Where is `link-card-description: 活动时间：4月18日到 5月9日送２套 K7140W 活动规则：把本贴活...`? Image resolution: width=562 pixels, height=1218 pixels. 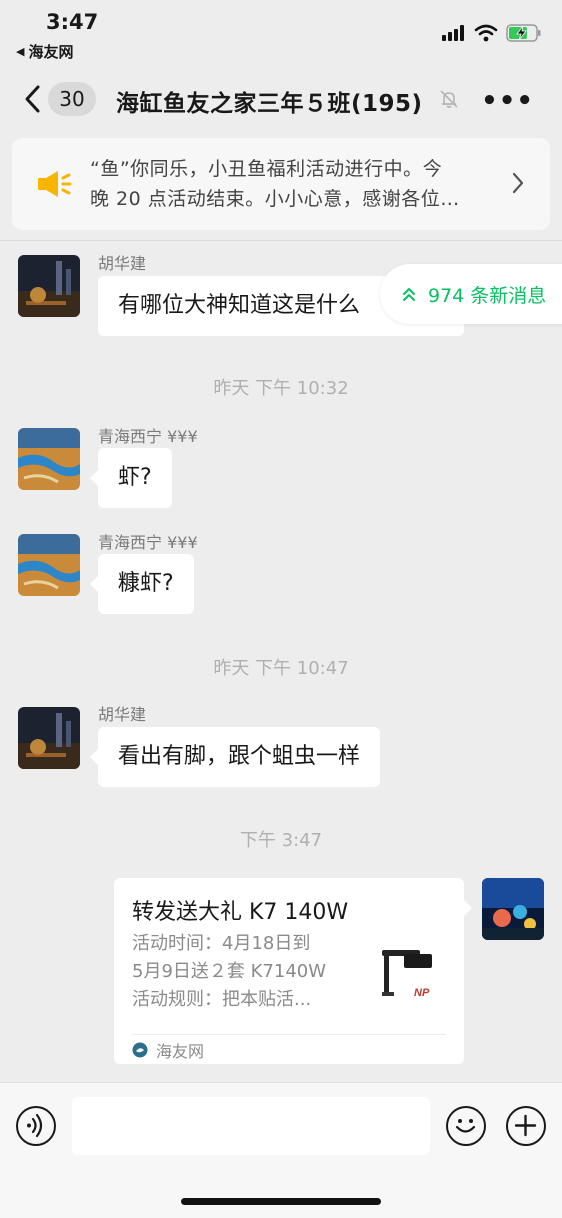 link-card-description: 活动时间：4月18日到 5月9日送２套 K7140W 活动规则：把本贴活... is located at coordinates (247, 972).